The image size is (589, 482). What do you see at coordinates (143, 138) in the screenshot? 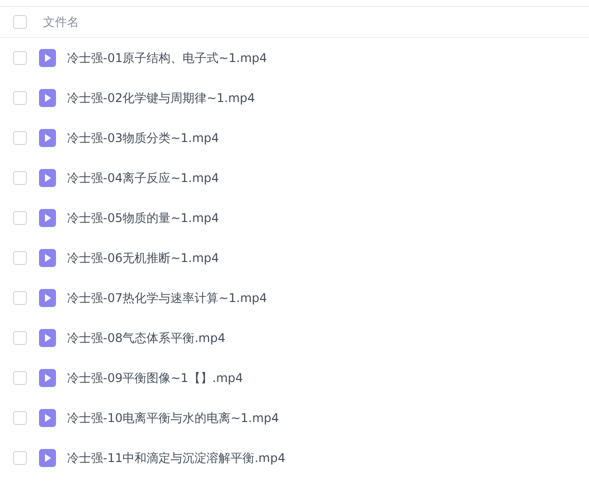
I see `file-name: 冷士强-03物质分类~1.mp4` at bounding box center [143, 138].